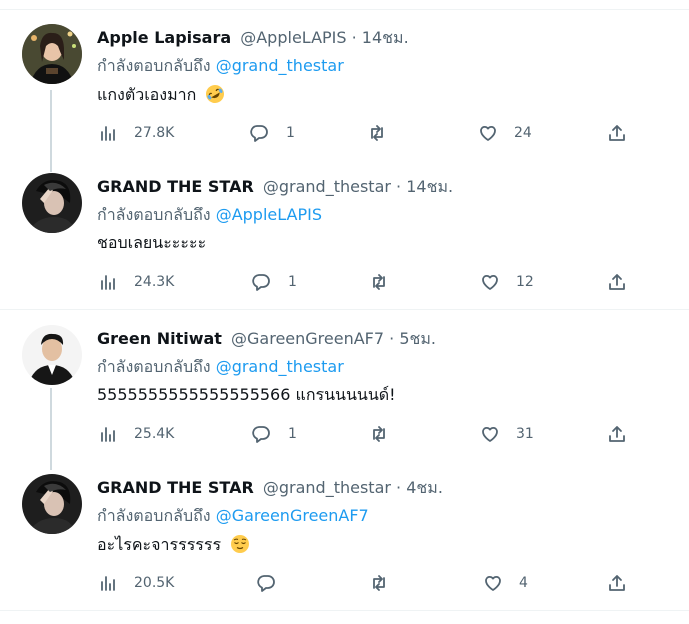 This screenshot has width=689, height=624. What do you see at coordinates (507, 282) in the screenshot?
I see `like-button: 12` at bounding box center [507, 282].